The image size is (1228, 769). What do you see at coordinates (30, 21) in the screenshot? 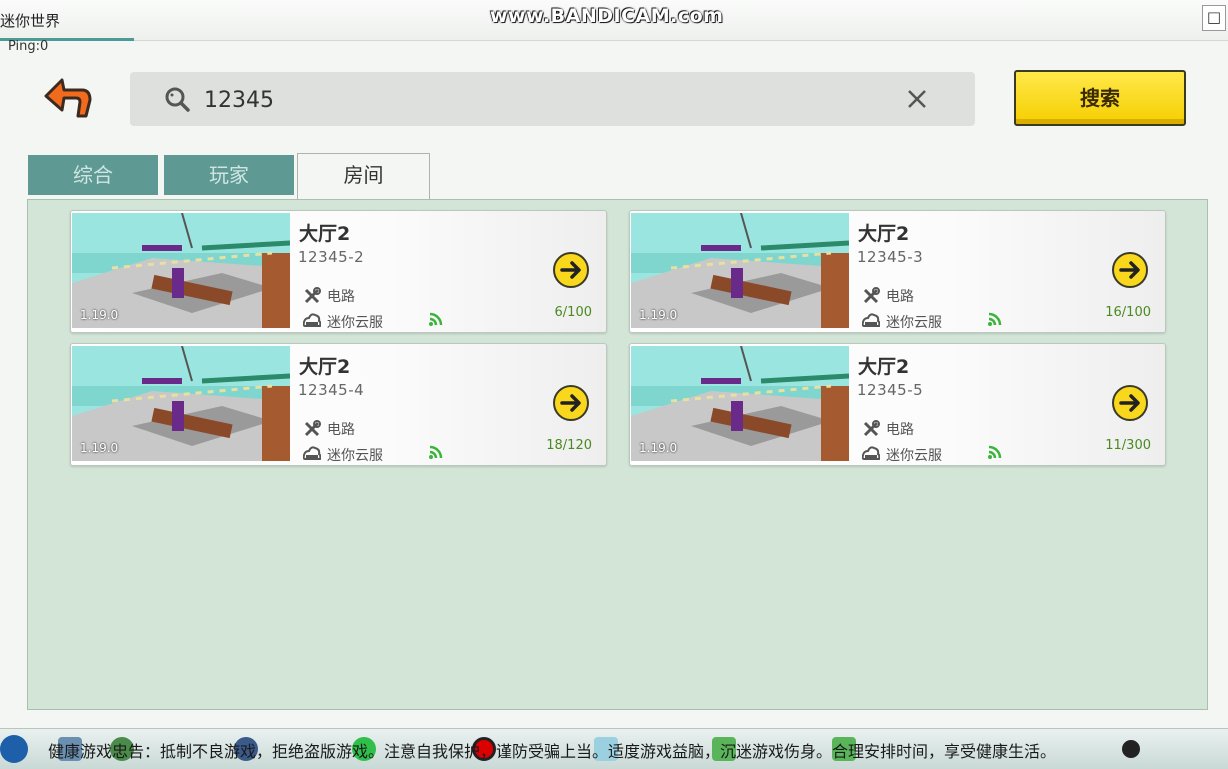
I see `window-title: 迷你世界` at bounding box center [30, 21].